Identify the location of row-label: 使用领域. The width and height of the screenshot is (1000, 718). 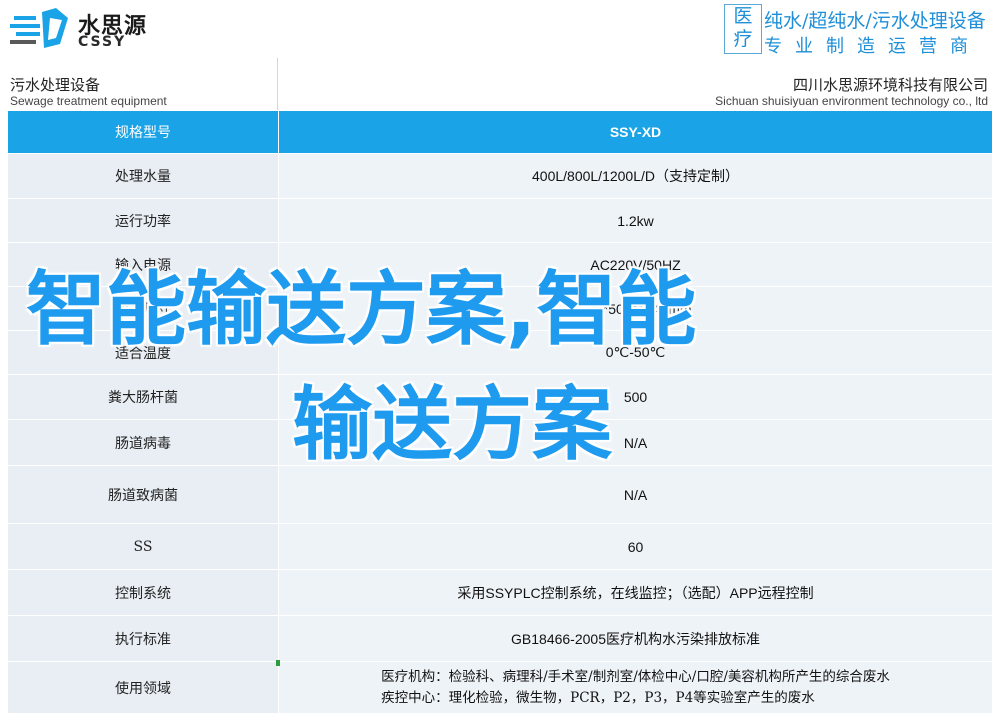
(143, 687).